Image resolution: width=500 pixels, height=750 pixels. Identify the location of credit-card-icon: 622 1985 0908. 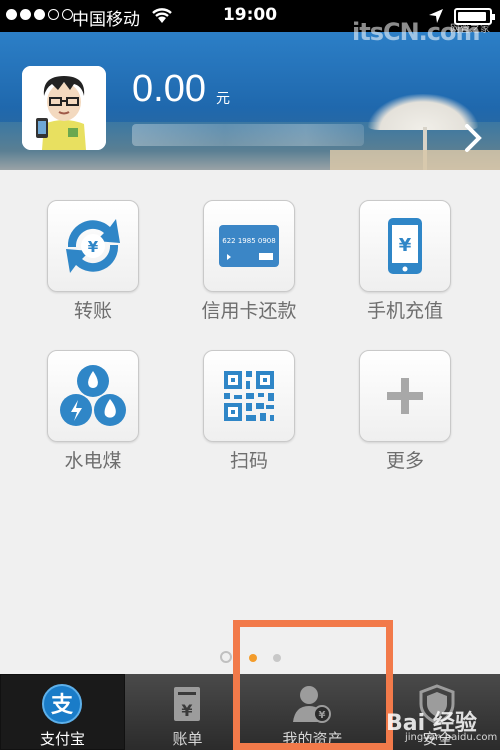
(249, 246).